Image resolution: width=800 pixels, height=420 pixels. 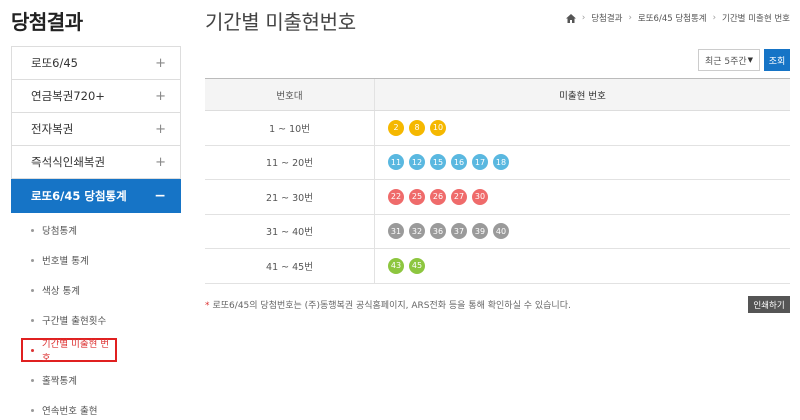 What do you see at coordinates (290, 162) in the screenshot?
I see `range-cell: 11 ~ 20번` at bounding box center [290, 162].